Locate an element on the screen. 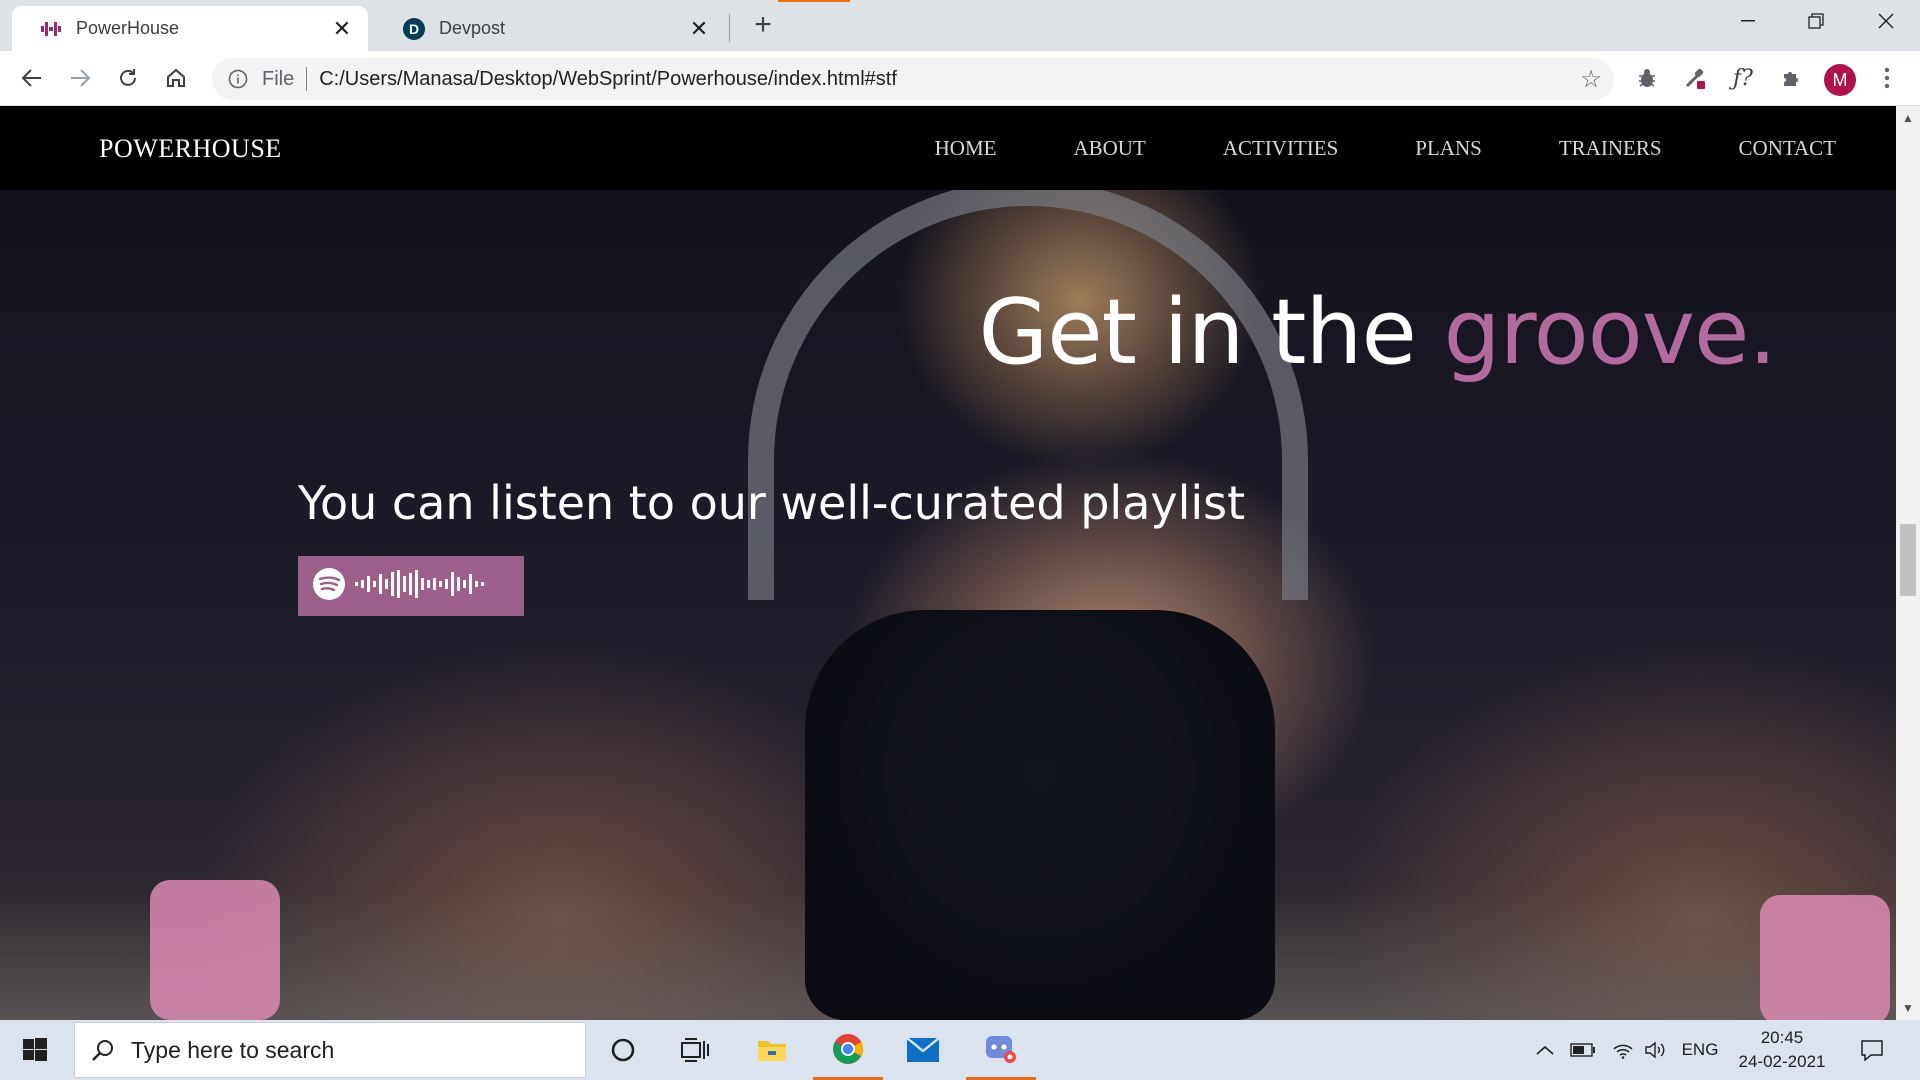 The height and width of the screenshot is (1080, 1920). nav-trainers: TRAINERS is located at coordinates (1610, 148).